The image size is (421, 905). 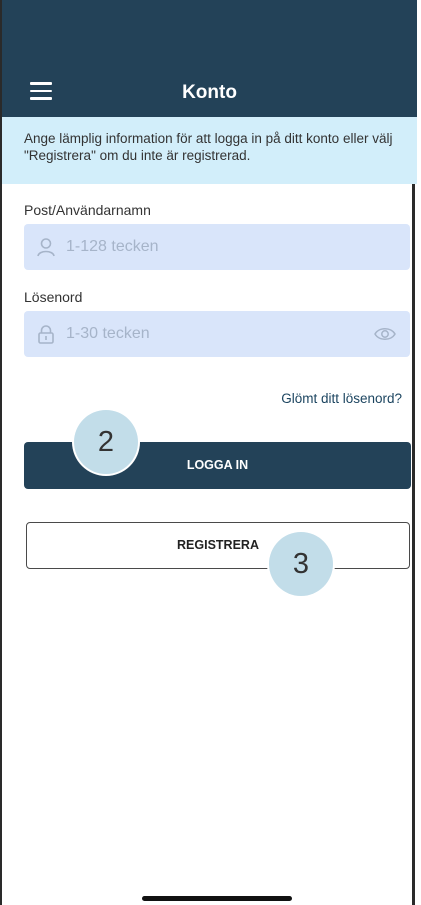 I want to click on app-header: Konto, so click(x=209, y=58).